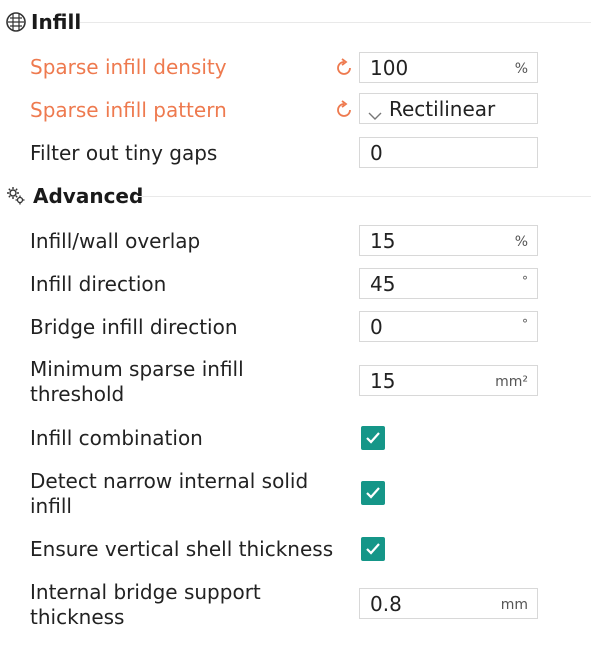 This screenshot has width=591, height=656. I want to click on sparse-infill-density-field: 100 %, so click(448, 67).